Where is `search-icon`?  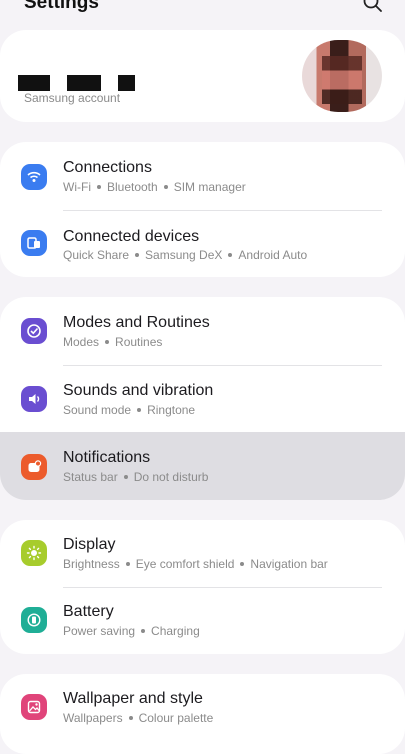
search-icon is located at coordinates (372, 6).